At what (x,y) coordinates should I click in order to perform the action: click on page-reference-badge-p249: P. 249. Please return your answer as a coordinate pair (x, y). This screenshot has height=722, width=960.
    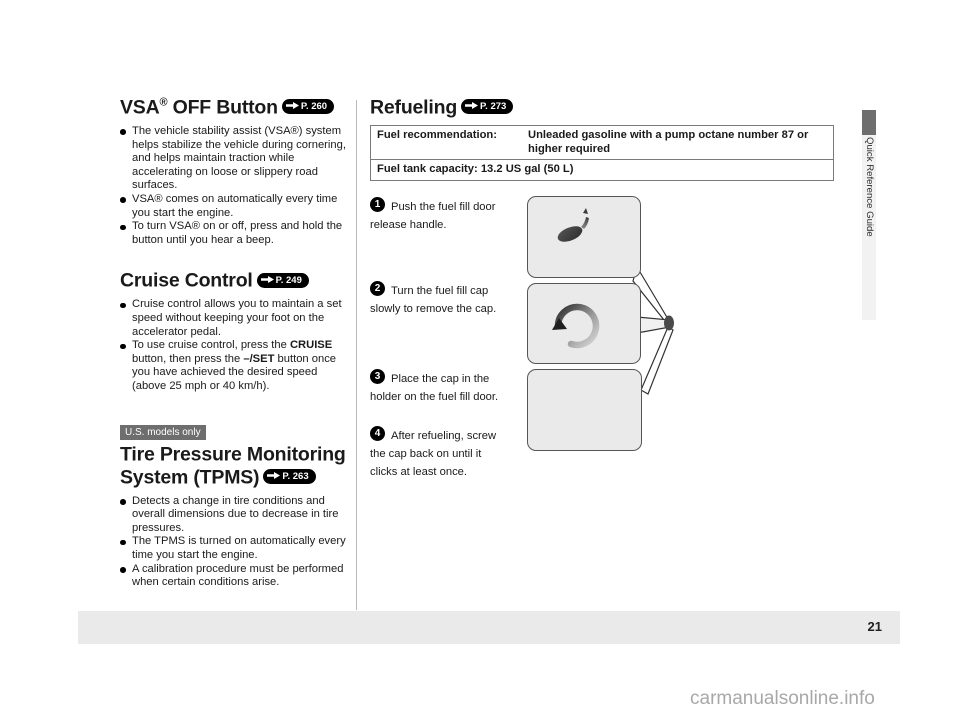
    Looking at the image, I should click on (282, 280).